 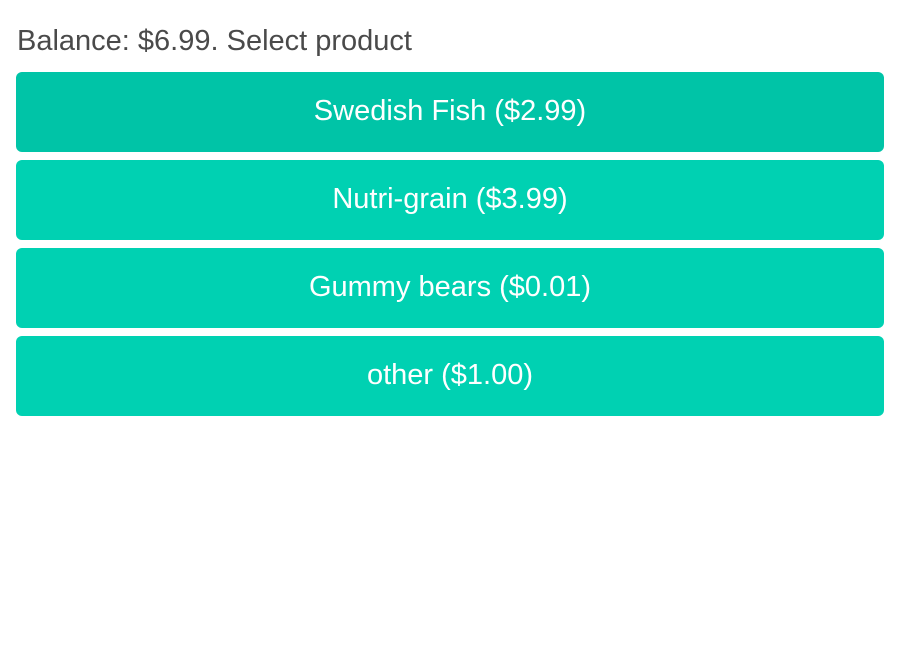 I want to click on product-button-gummy-bears: Gummy bears ($0.01), so click(x=450, y=288).